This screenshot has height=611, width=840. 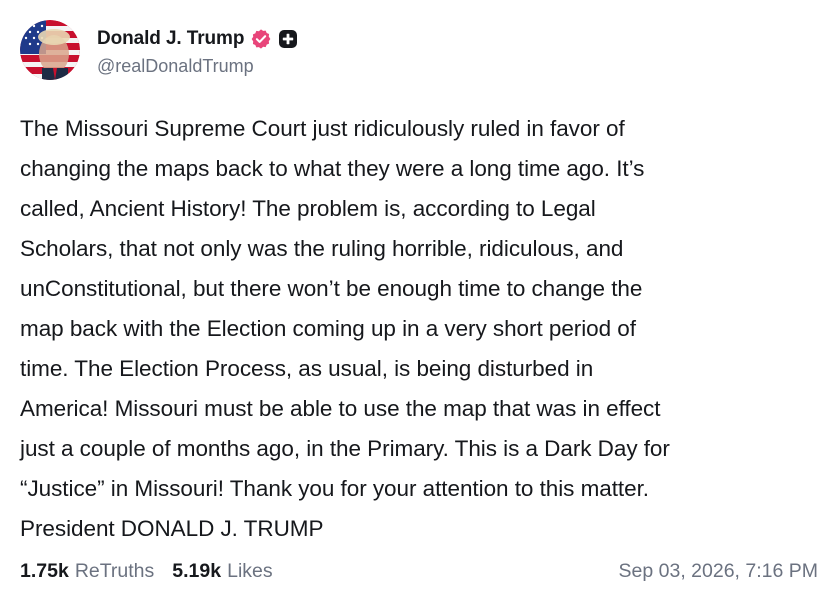 What do you see at coordinates (718, 571) in the screenshot?
I see `post-timestamp: Sep 03, 2026, 7:16 PM` at bounding box center [718, 571].